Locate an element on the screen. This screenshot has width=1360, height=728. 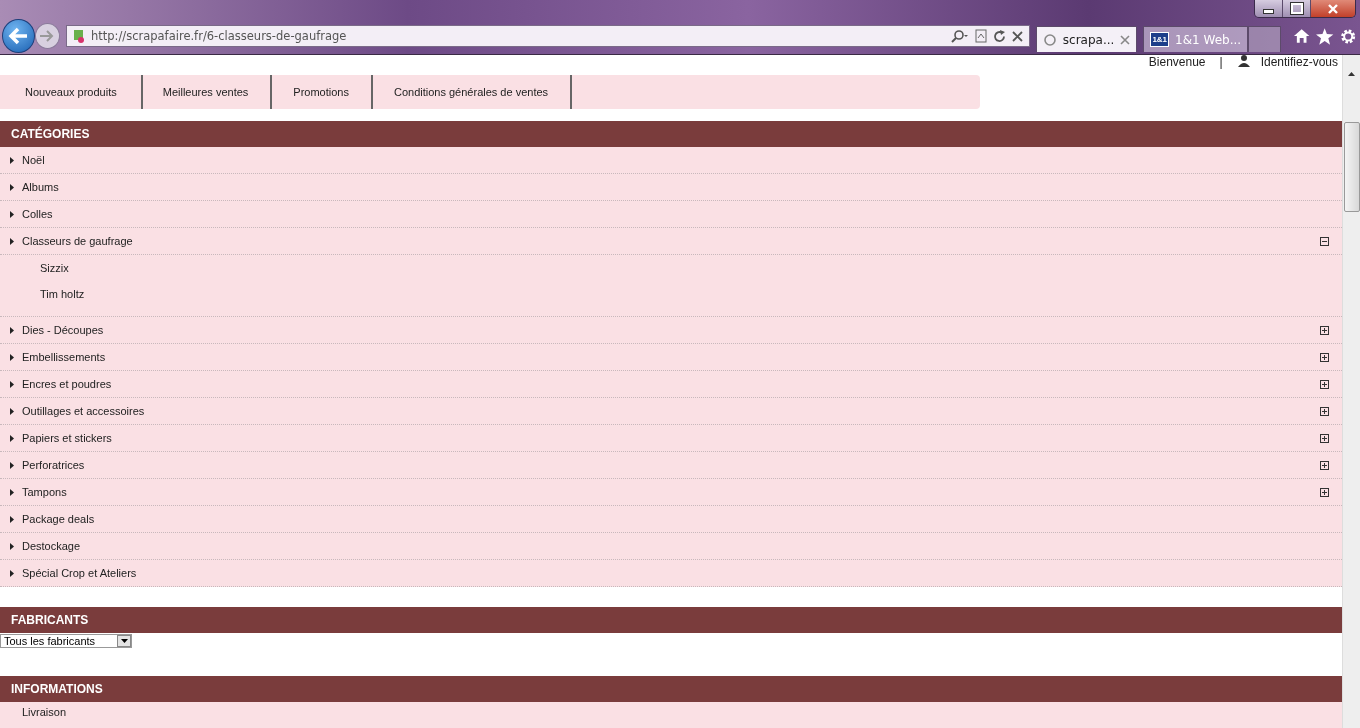
arrow-left-icon is located at coordinates (18, 36).